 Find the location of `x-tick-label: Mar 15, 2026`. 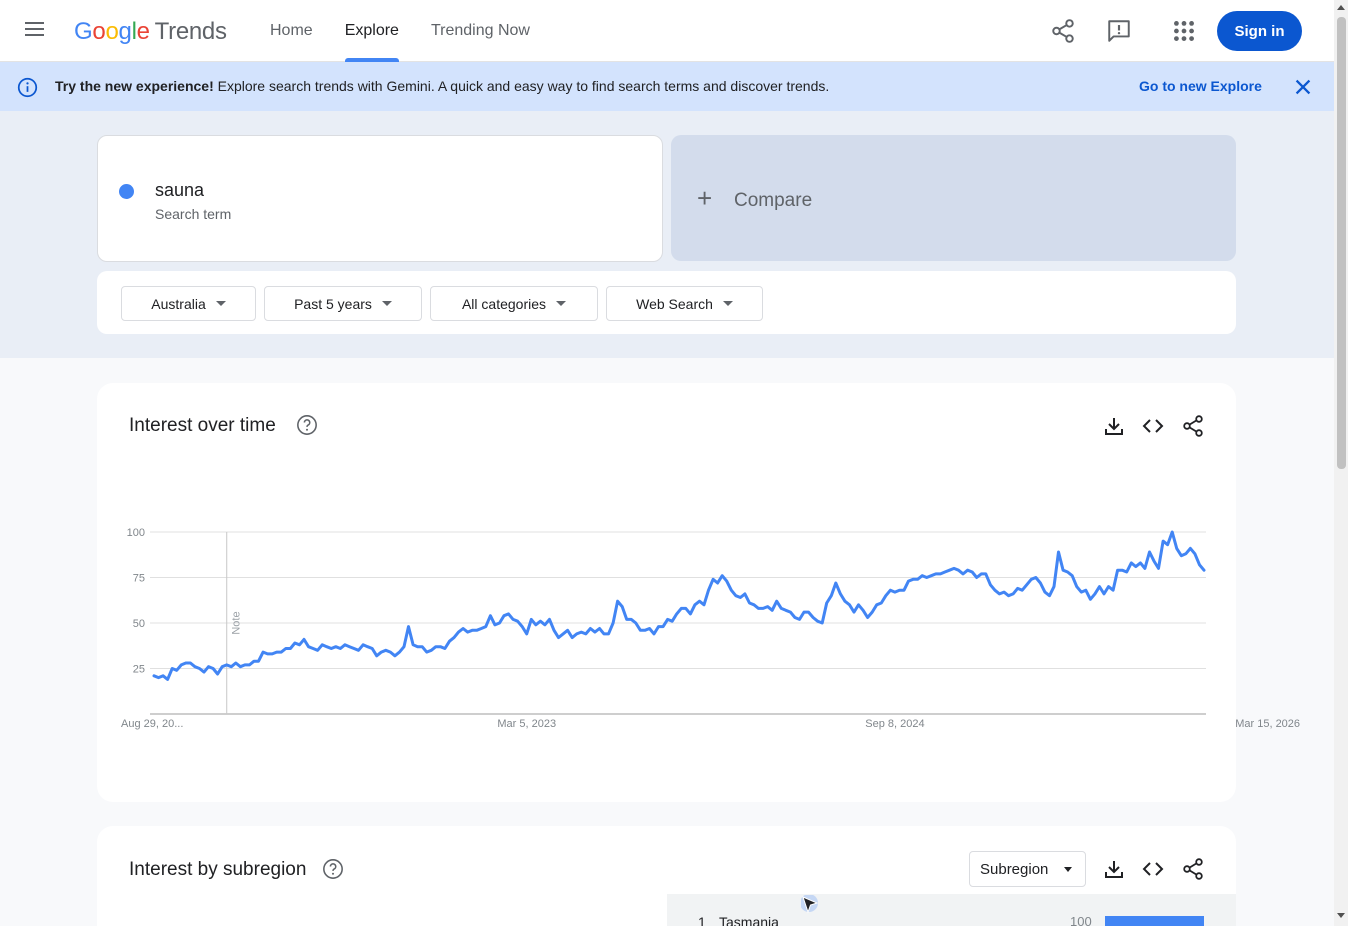

x-tick-label: Mar 15, 2026 is located at coordinates (1267, 724).